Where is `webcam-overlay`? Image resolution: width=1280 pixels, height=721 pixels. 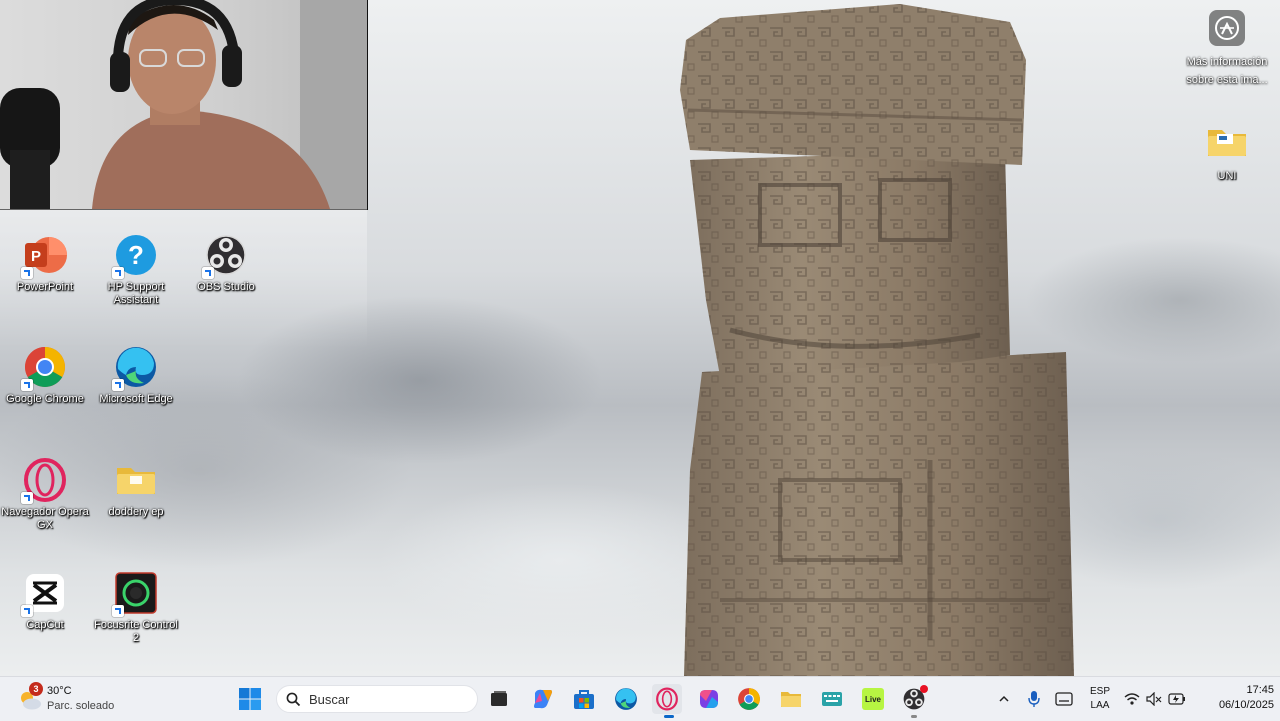 webcam-overlay is located at coordinates (184, 105).